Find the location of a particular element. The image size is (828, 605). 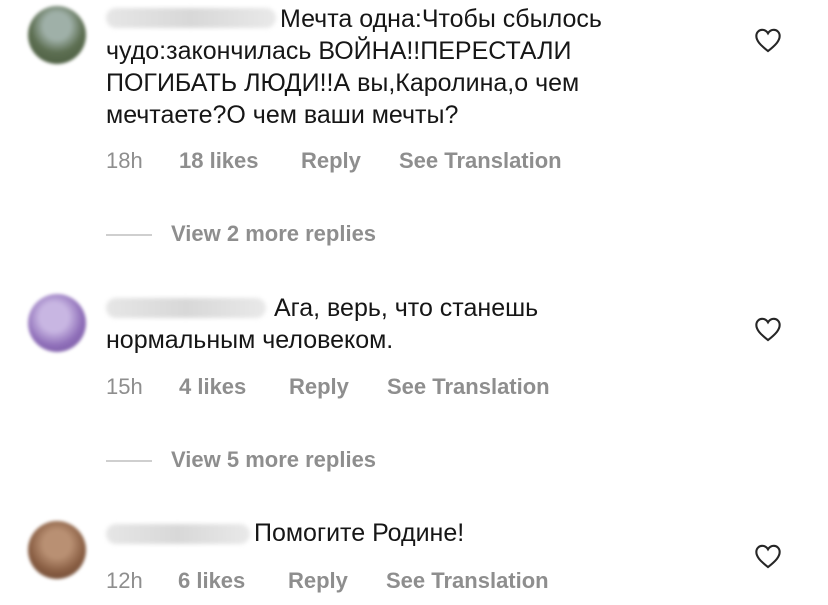

likes-count: 6 likes is located at coordinates (211, 581).